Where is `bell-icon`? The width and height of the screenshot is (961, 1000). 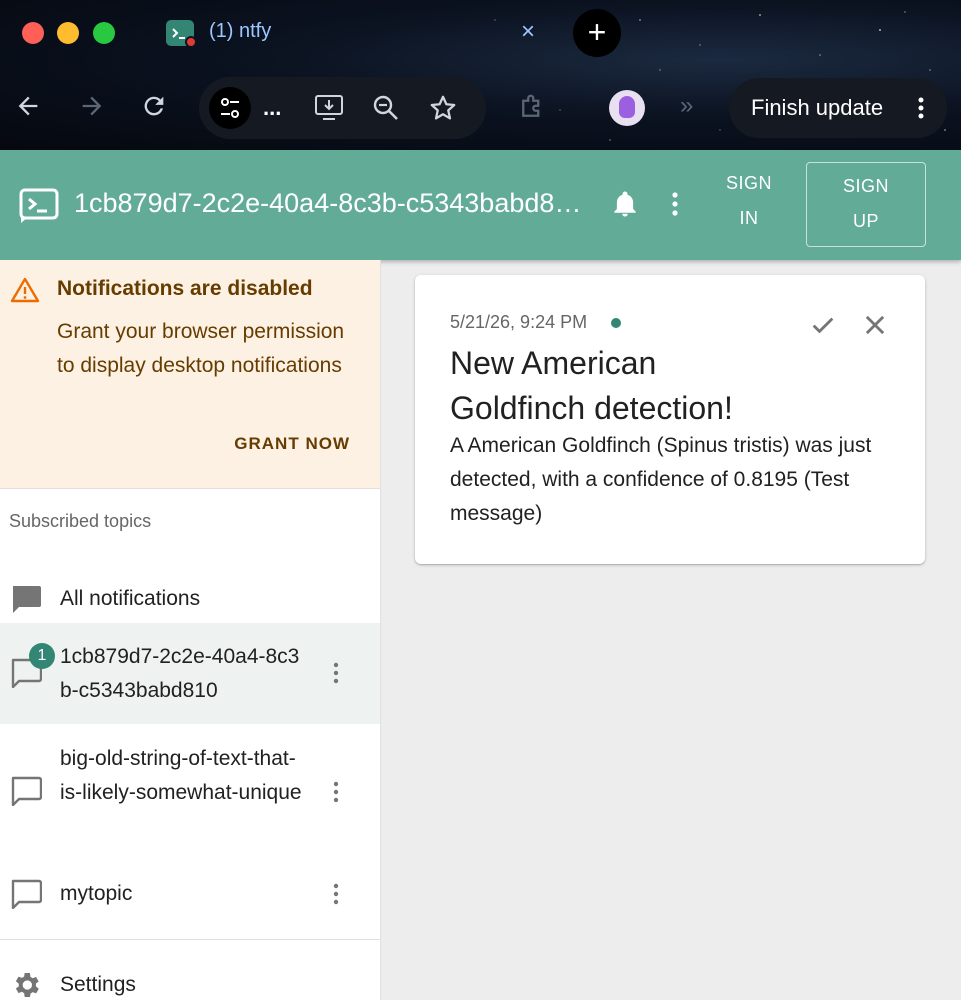
bell-icon is located at coordinates (625, 206).